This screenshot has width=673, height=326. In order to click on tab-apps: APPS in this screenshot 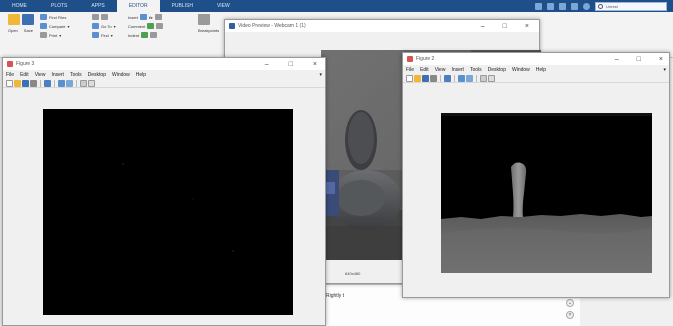, I will do `click(97, 6)`.